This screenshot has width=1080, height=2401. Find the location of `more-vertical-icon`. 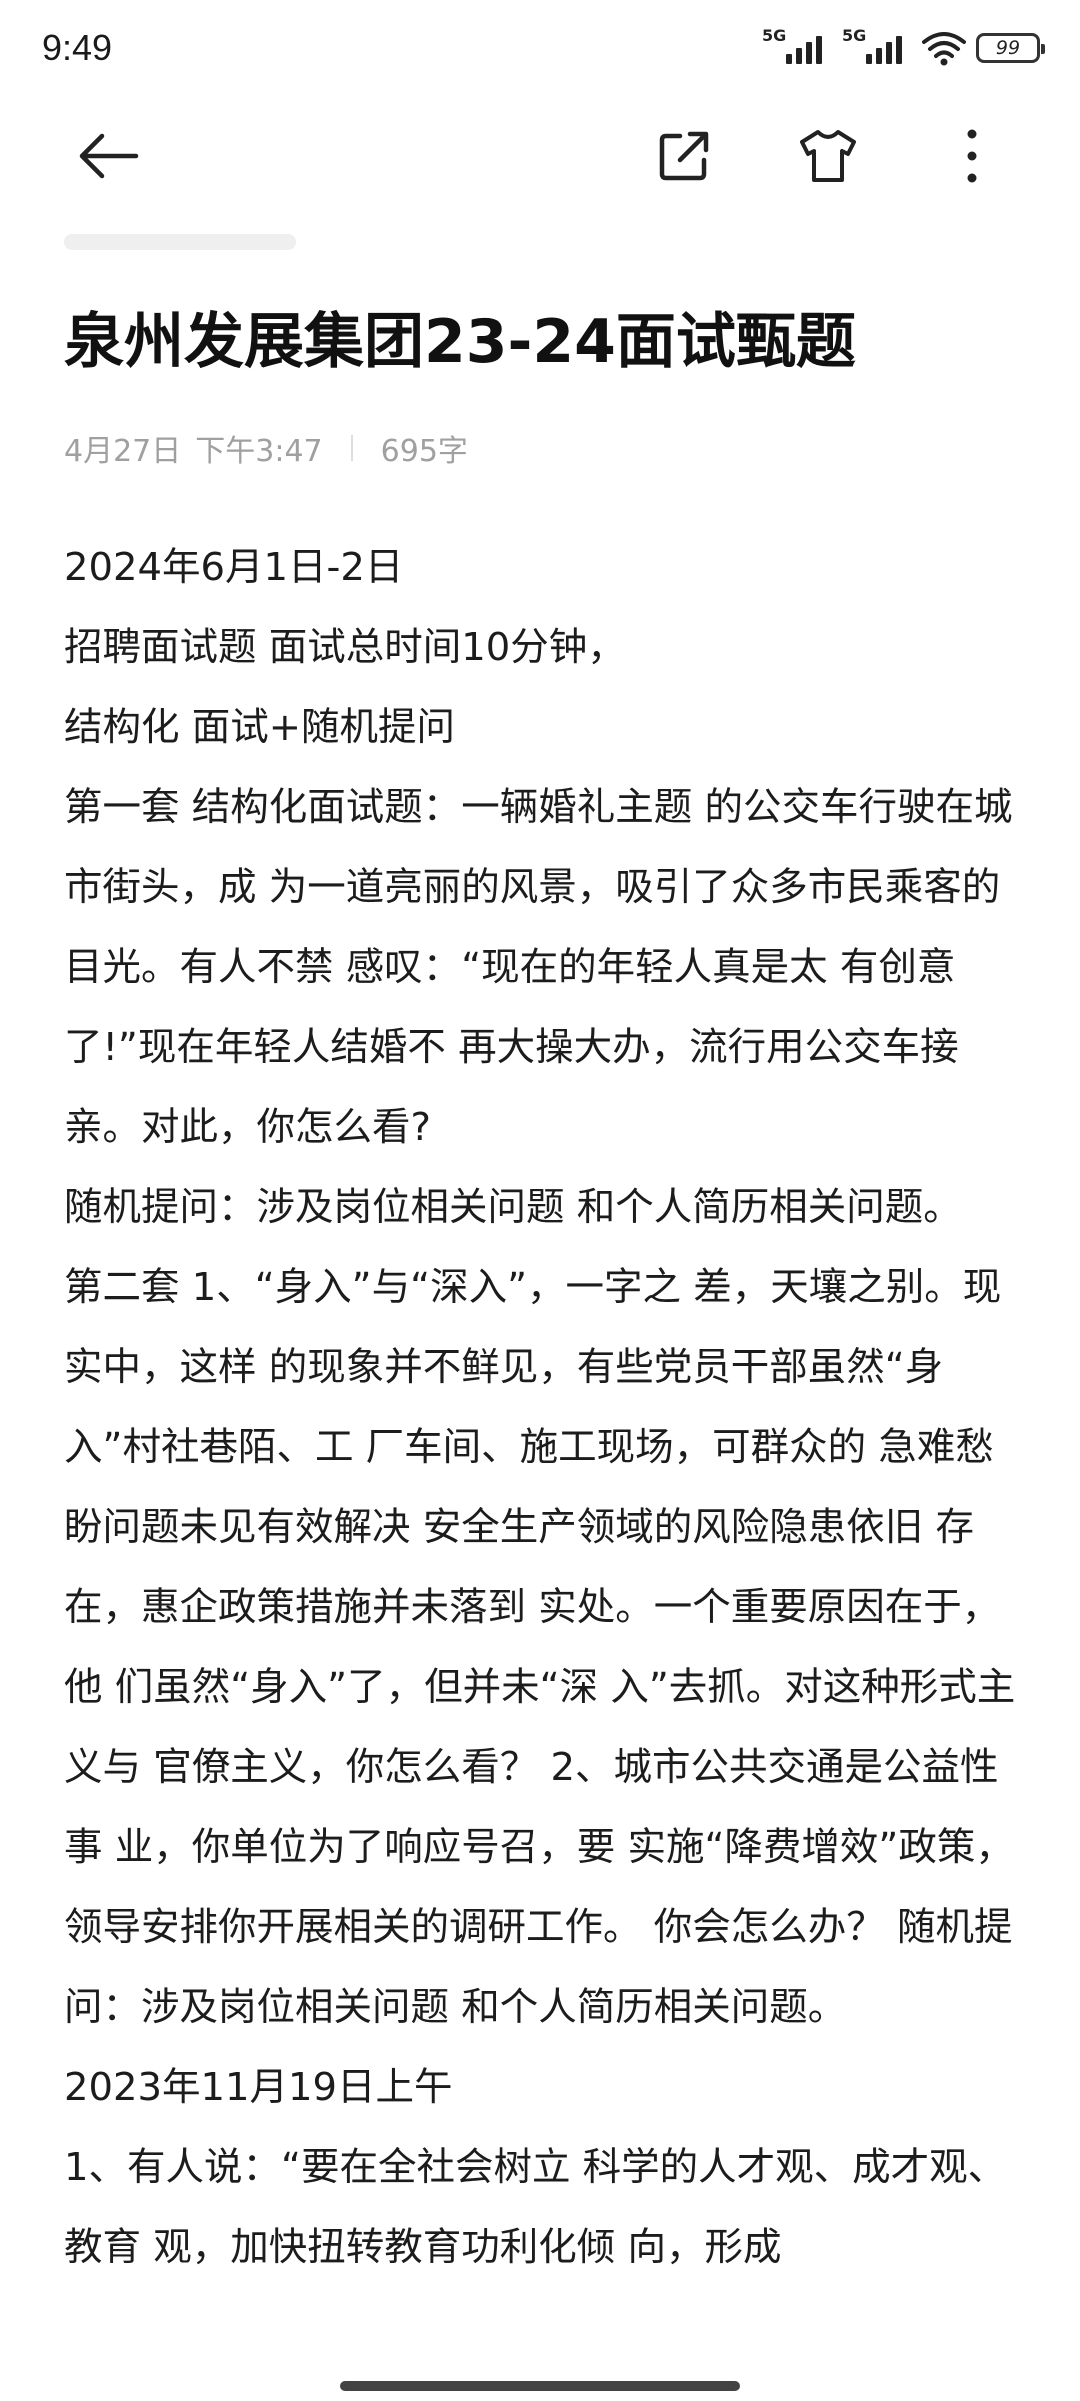

more-vertical-icon is located at coordinates (972, 156).